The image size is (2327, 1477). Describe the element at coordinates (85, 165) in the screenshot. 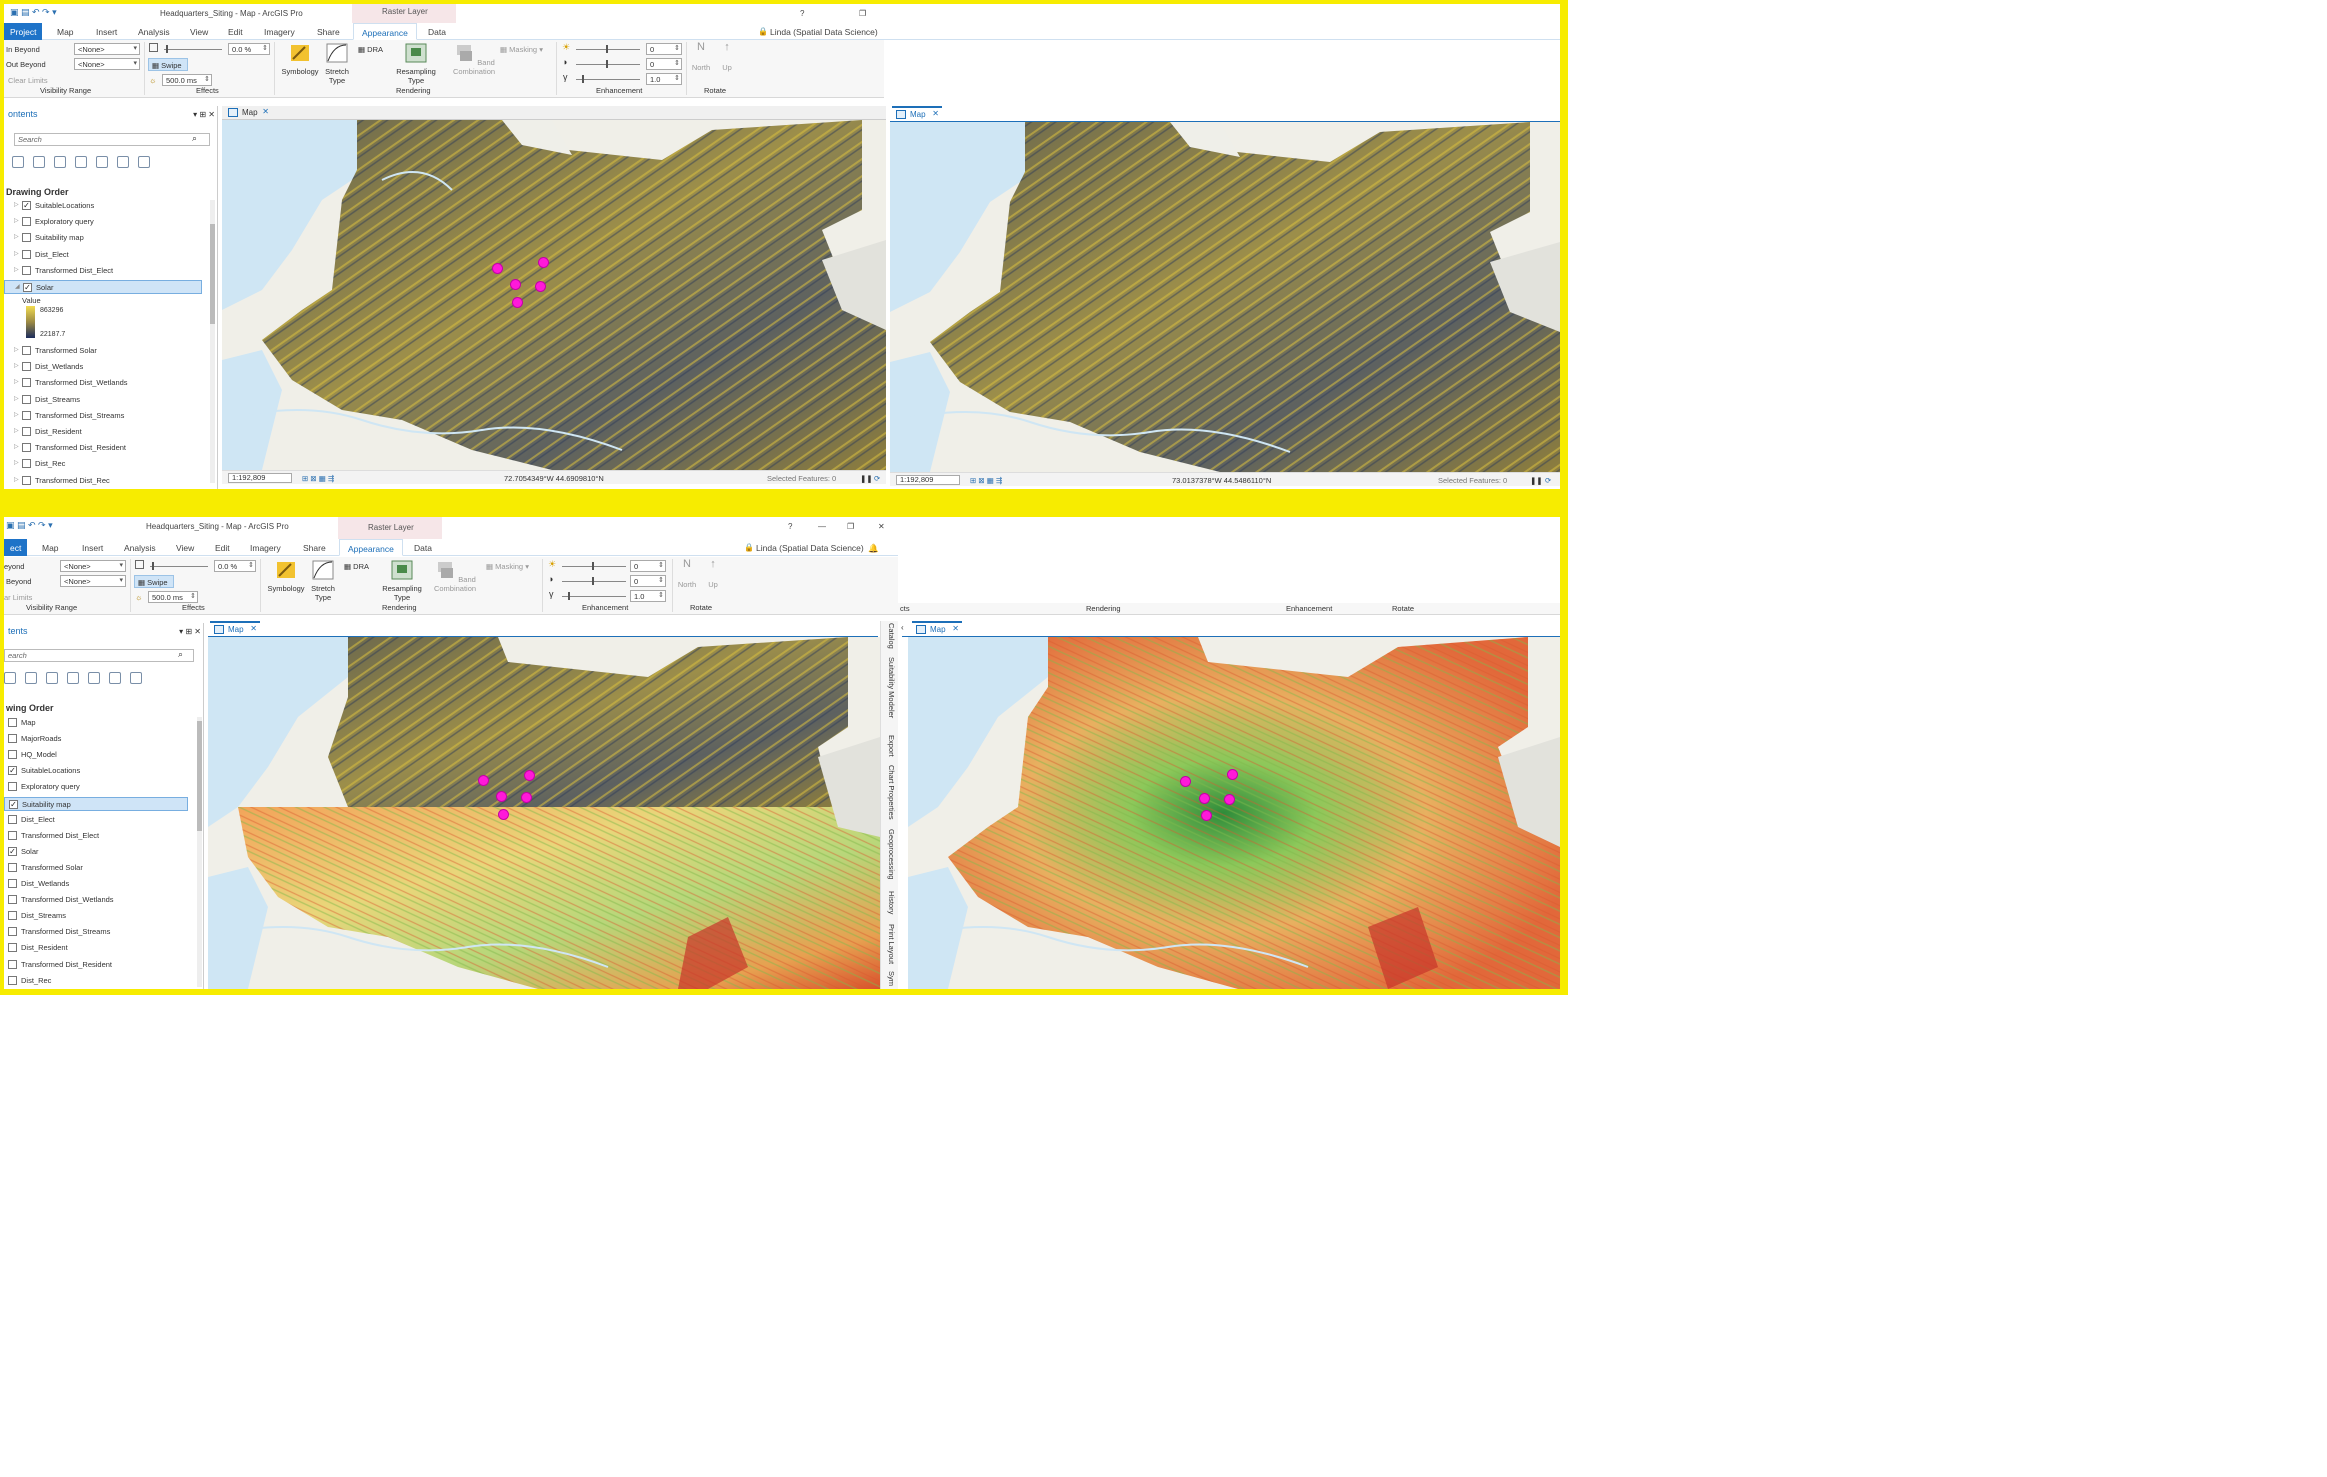

I see `contents-toolbar` at that location.